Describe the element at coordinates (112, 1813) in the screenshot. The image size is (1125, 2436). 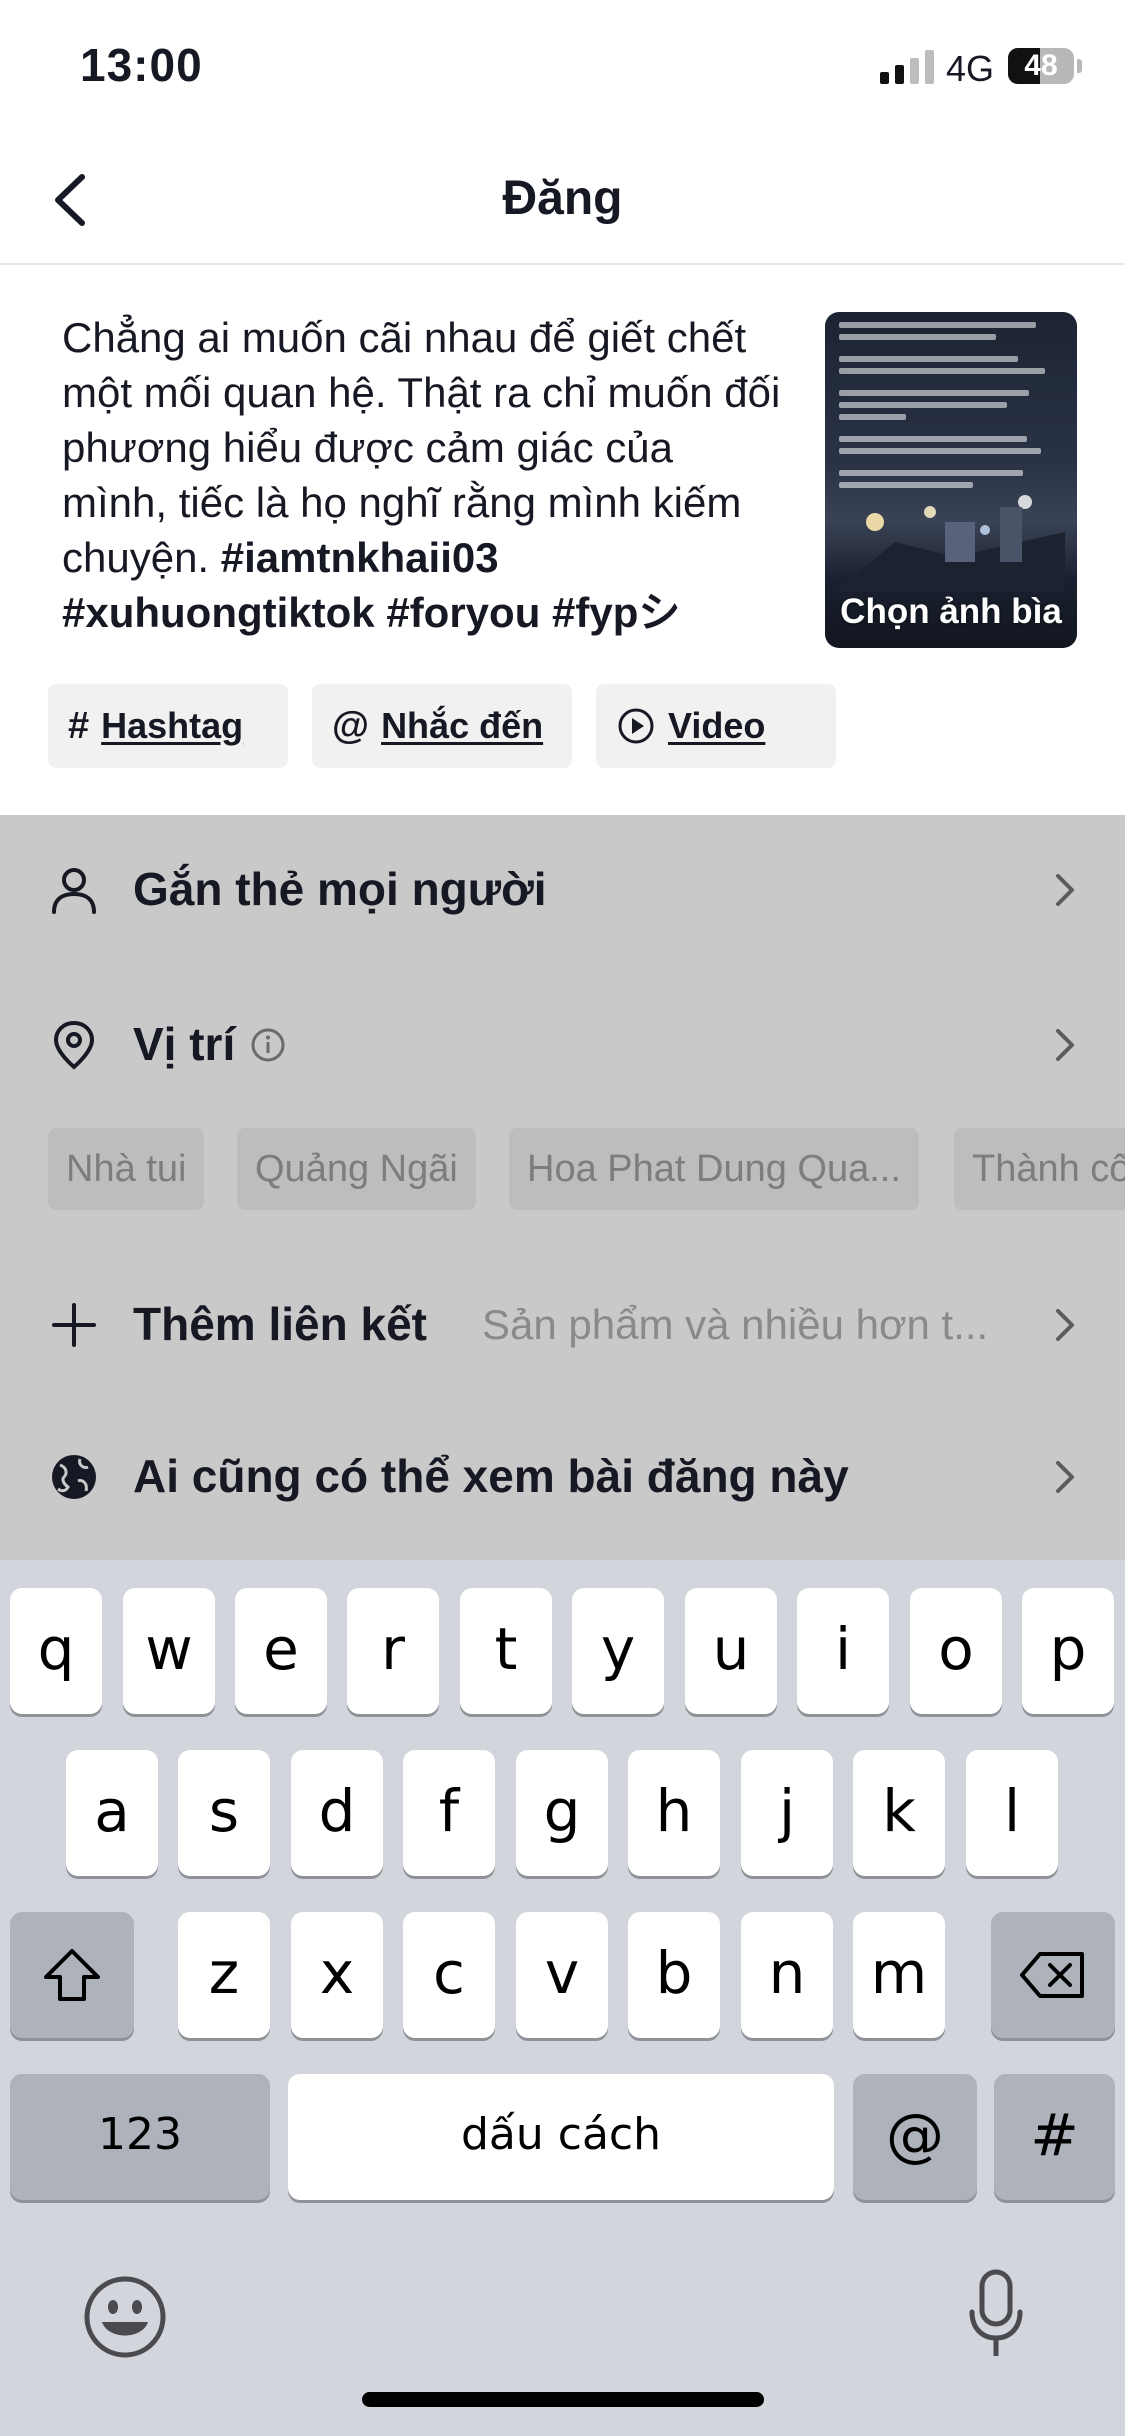
I see `key-a: a` at that location.